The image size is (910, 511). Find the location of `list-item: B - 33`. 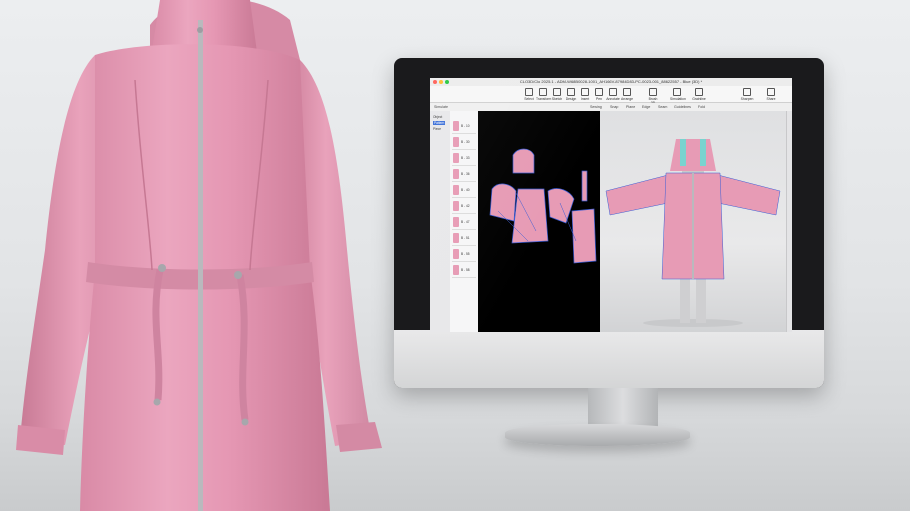

list-item: B - 33 is located at coordinates (464, 158).